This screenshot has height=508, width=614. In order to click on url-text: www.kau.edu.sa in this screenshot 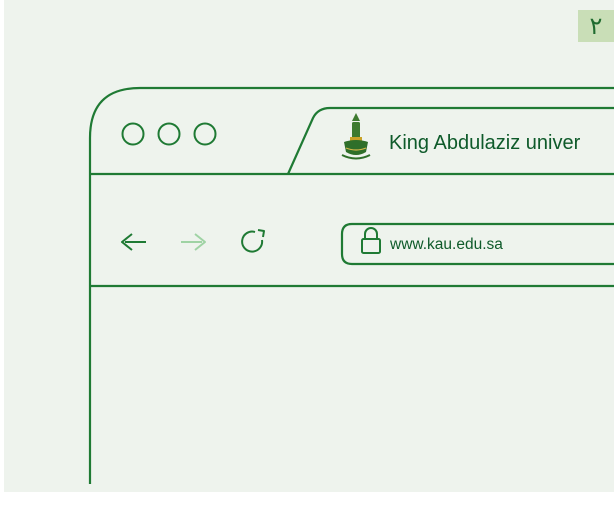, I will do `click(446, 244)`.